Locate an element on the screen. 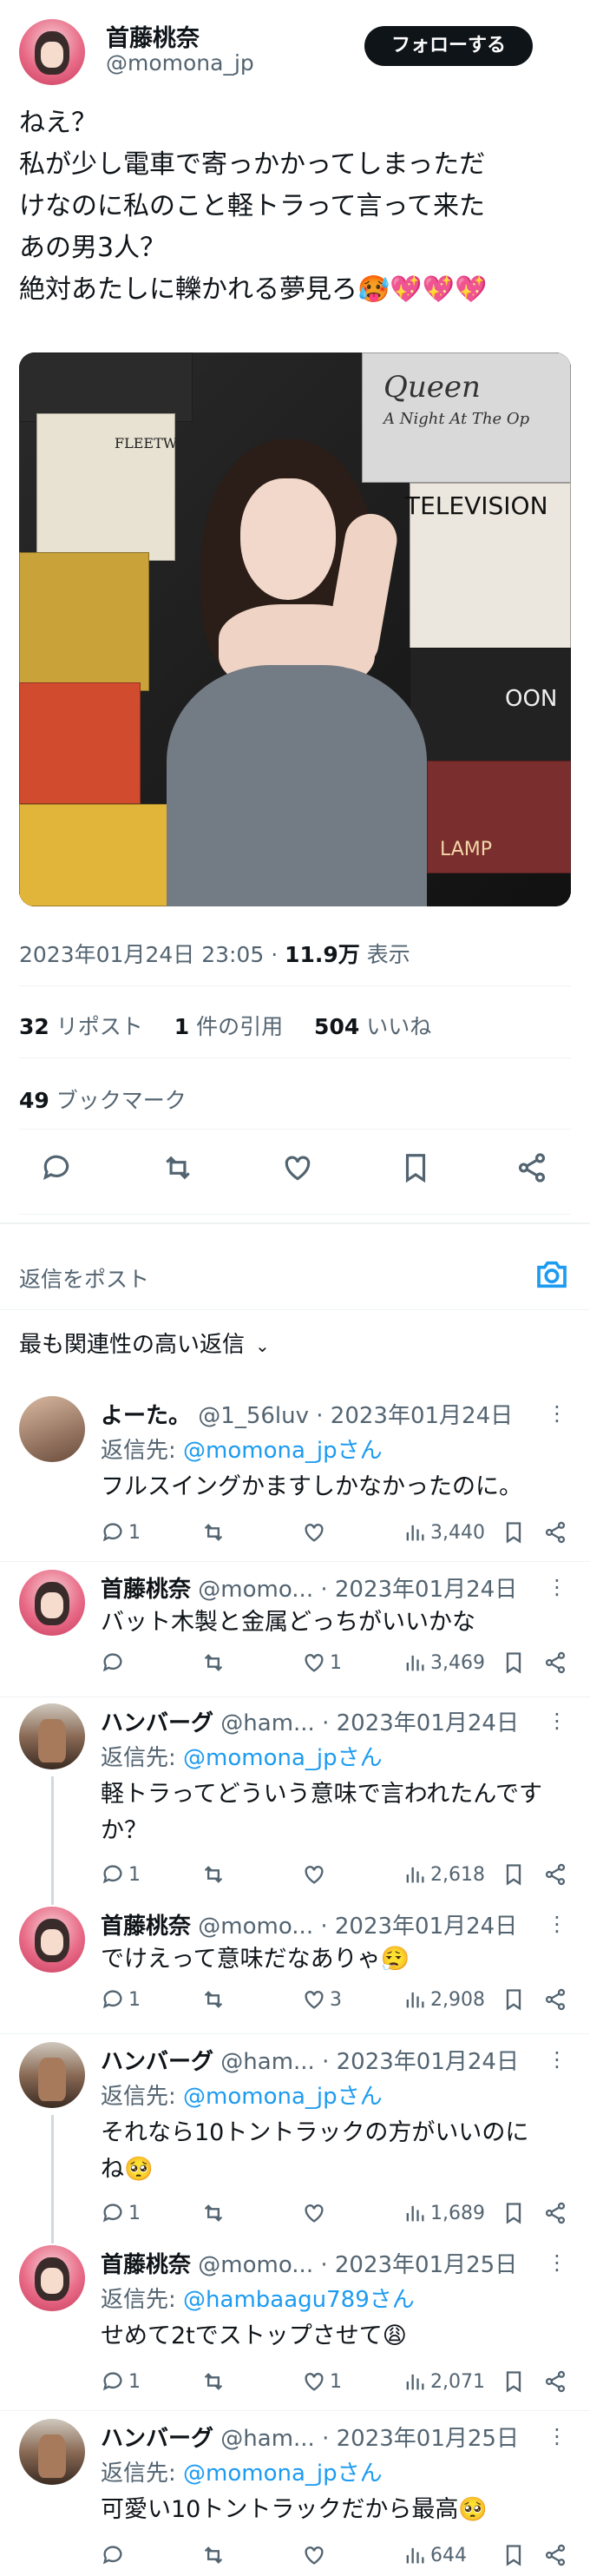 The height and width of the screenshot is (2576, 590). reply-to-link: @hambaagu789さん is located at coordinates (299, 2300).